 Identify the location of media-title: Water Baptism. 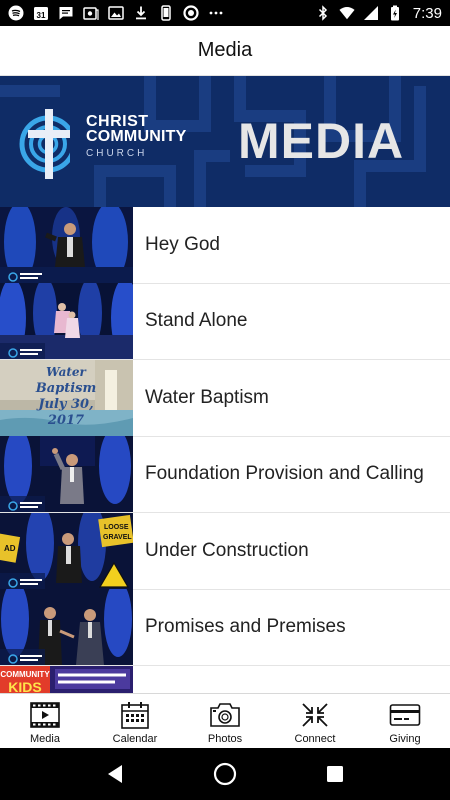
(207, 397).